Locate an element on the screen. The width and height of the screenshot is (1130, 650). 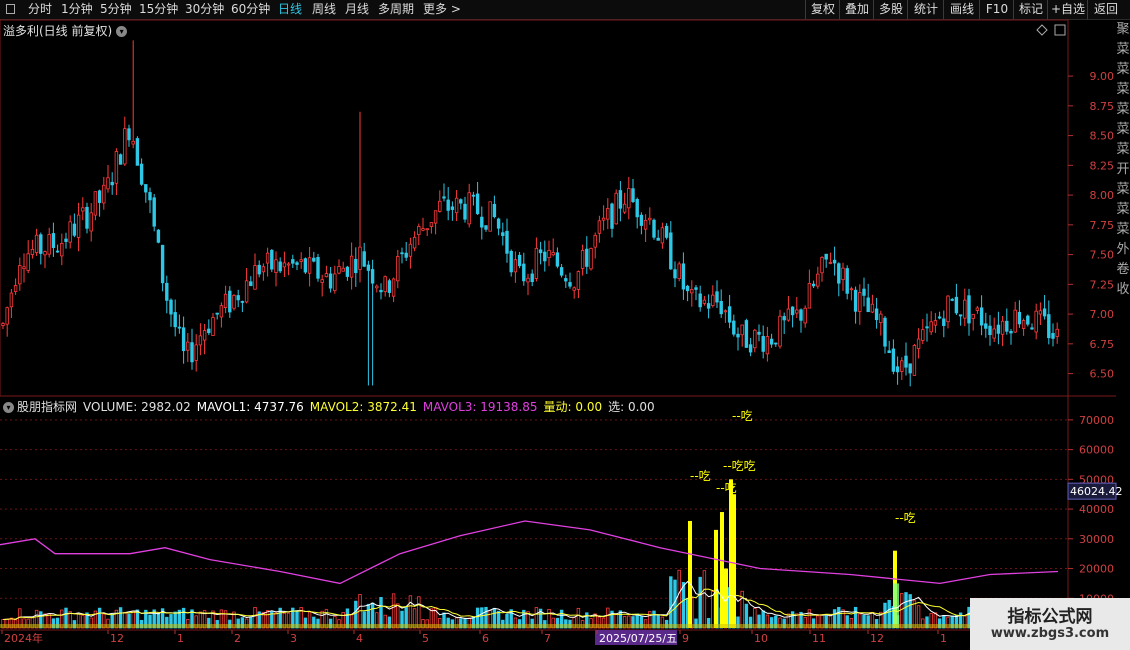
window-icon is located at coordinates (10, 9).